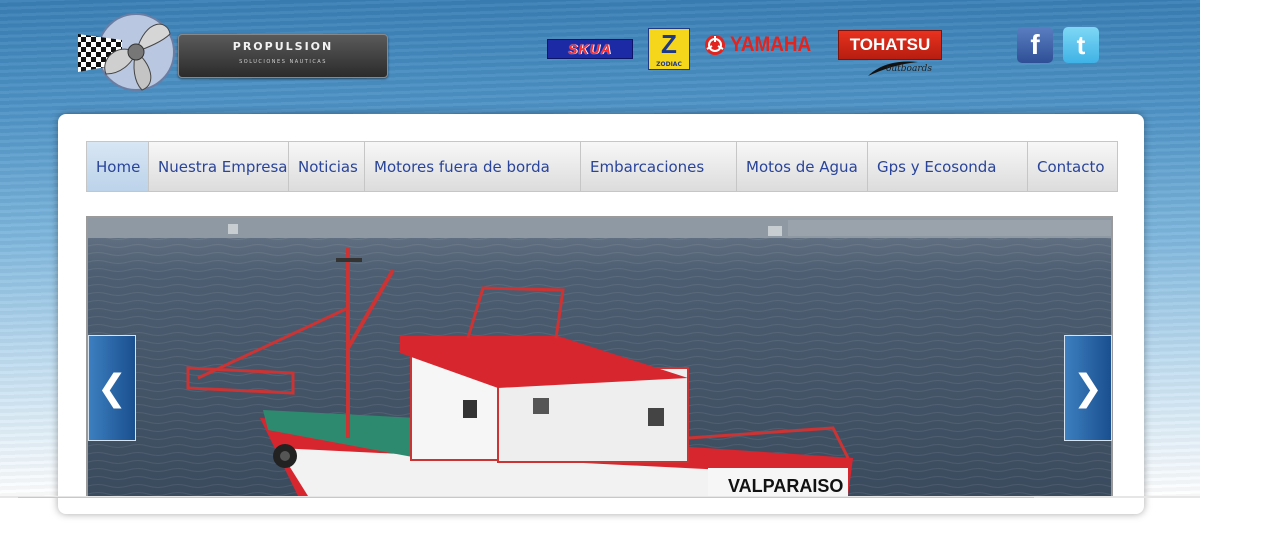 Image resolution: width=1261 pixels, height=551 pixels. I want to click on logo-subtitle: SOLUCIONES NAUTICAS, so click(283, 62).